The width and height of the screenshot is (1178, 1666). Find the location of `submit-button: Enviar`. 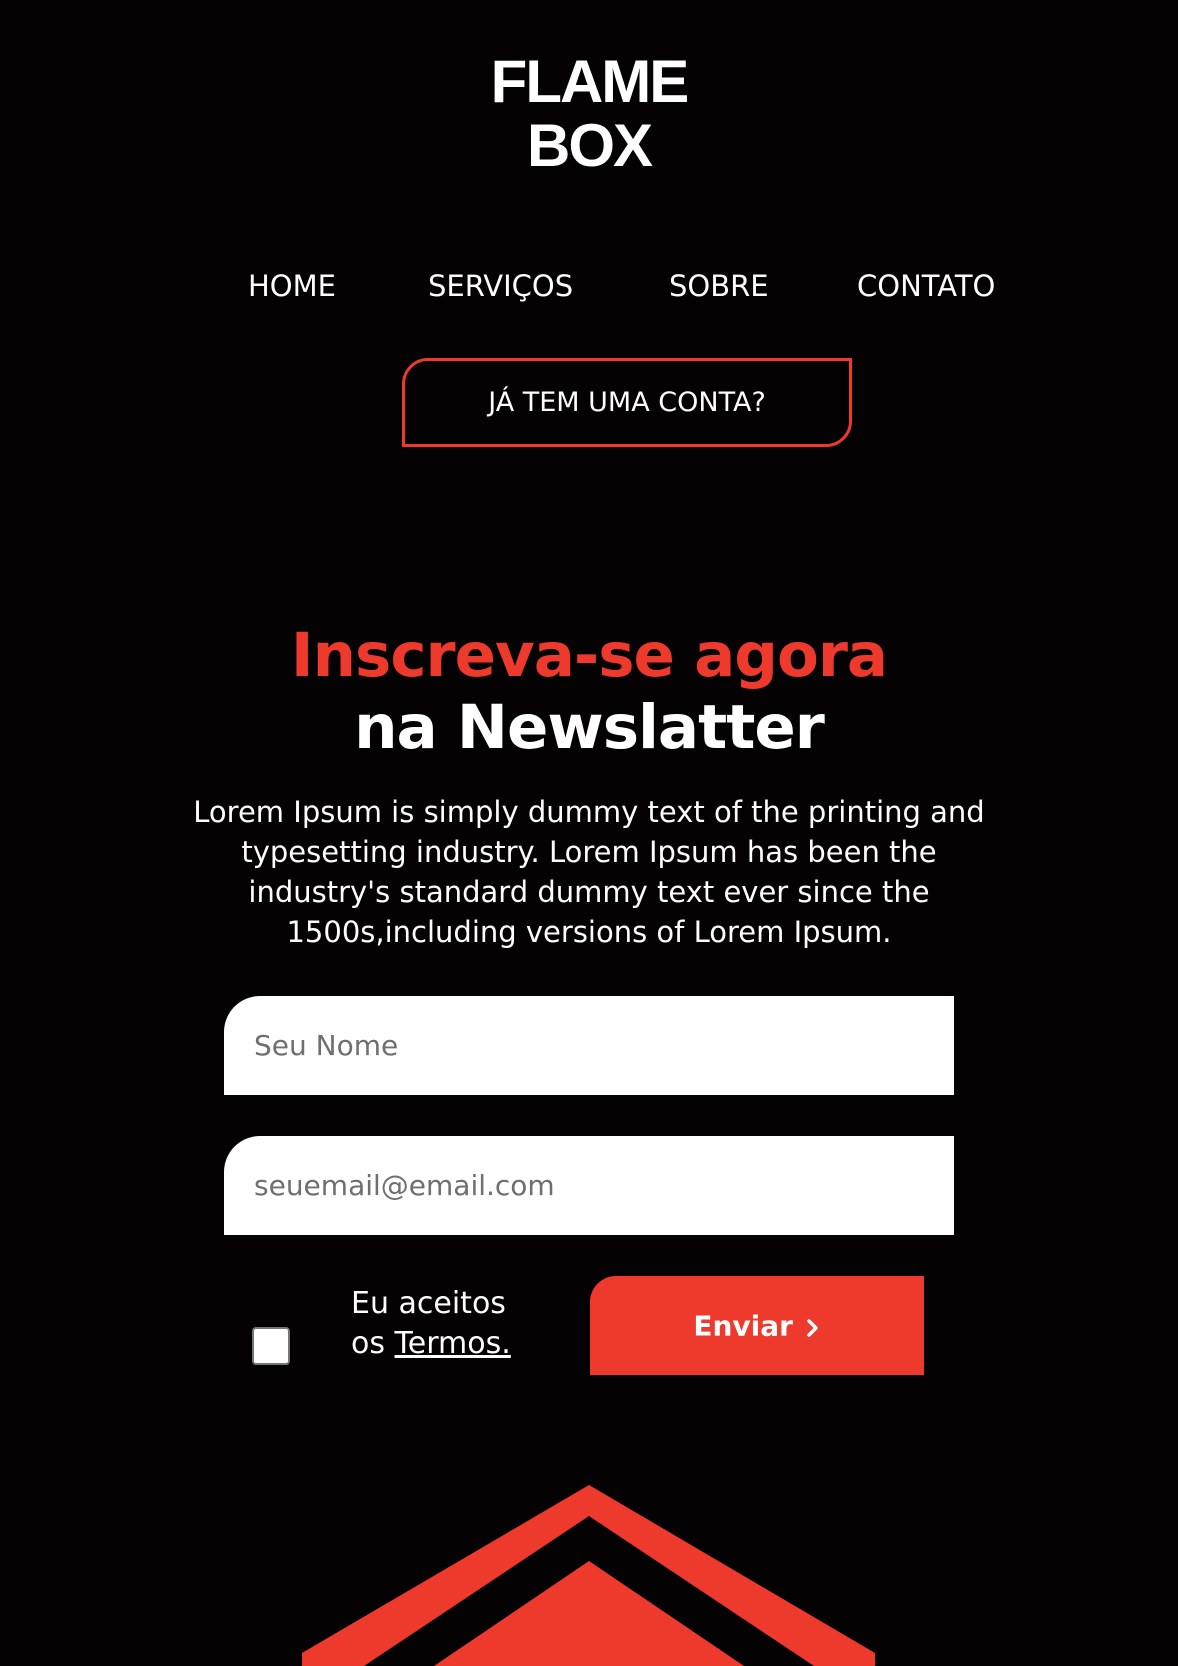

submit-button: Enviar is located at coordinates (757, 1325).